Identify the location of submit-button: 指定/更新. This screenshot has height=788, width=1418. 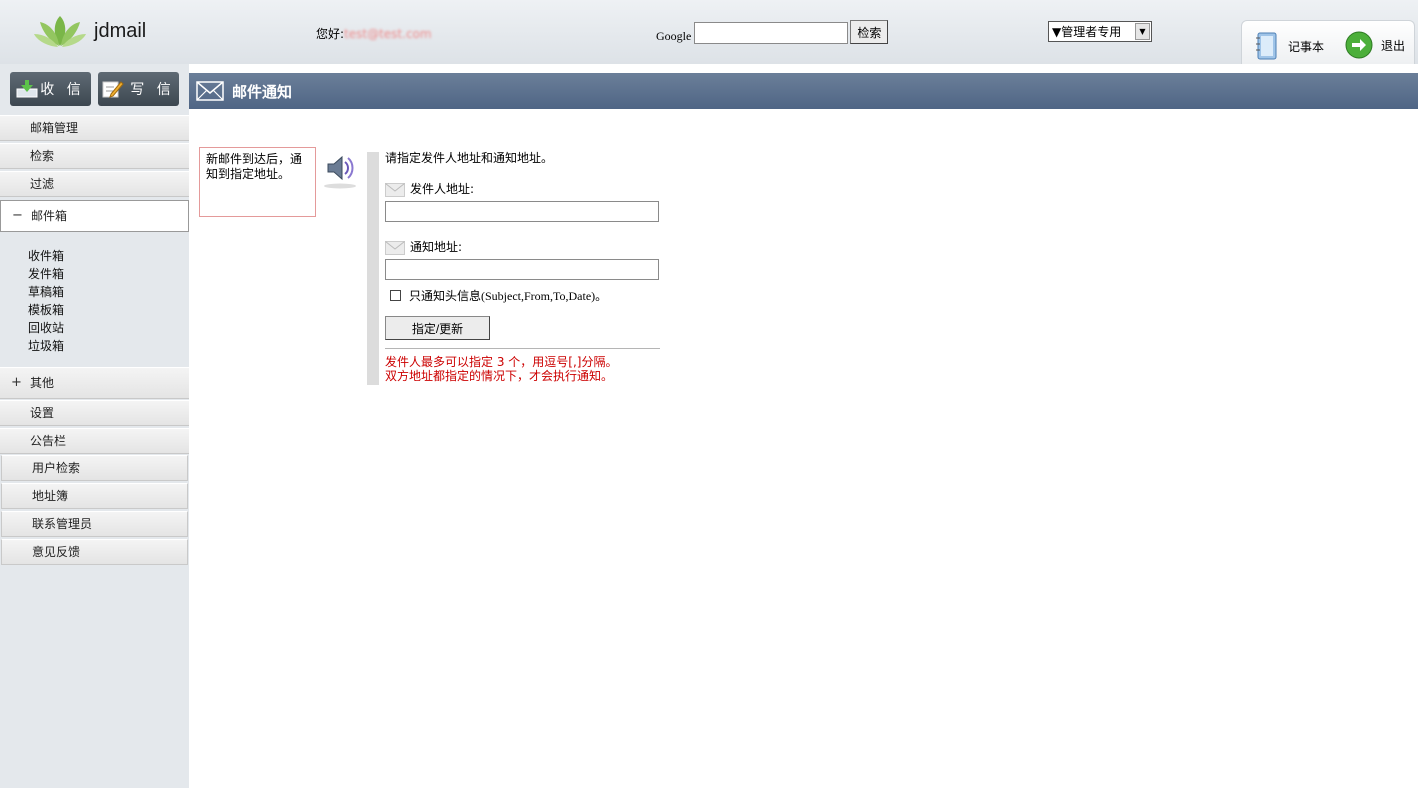
(437, 328).